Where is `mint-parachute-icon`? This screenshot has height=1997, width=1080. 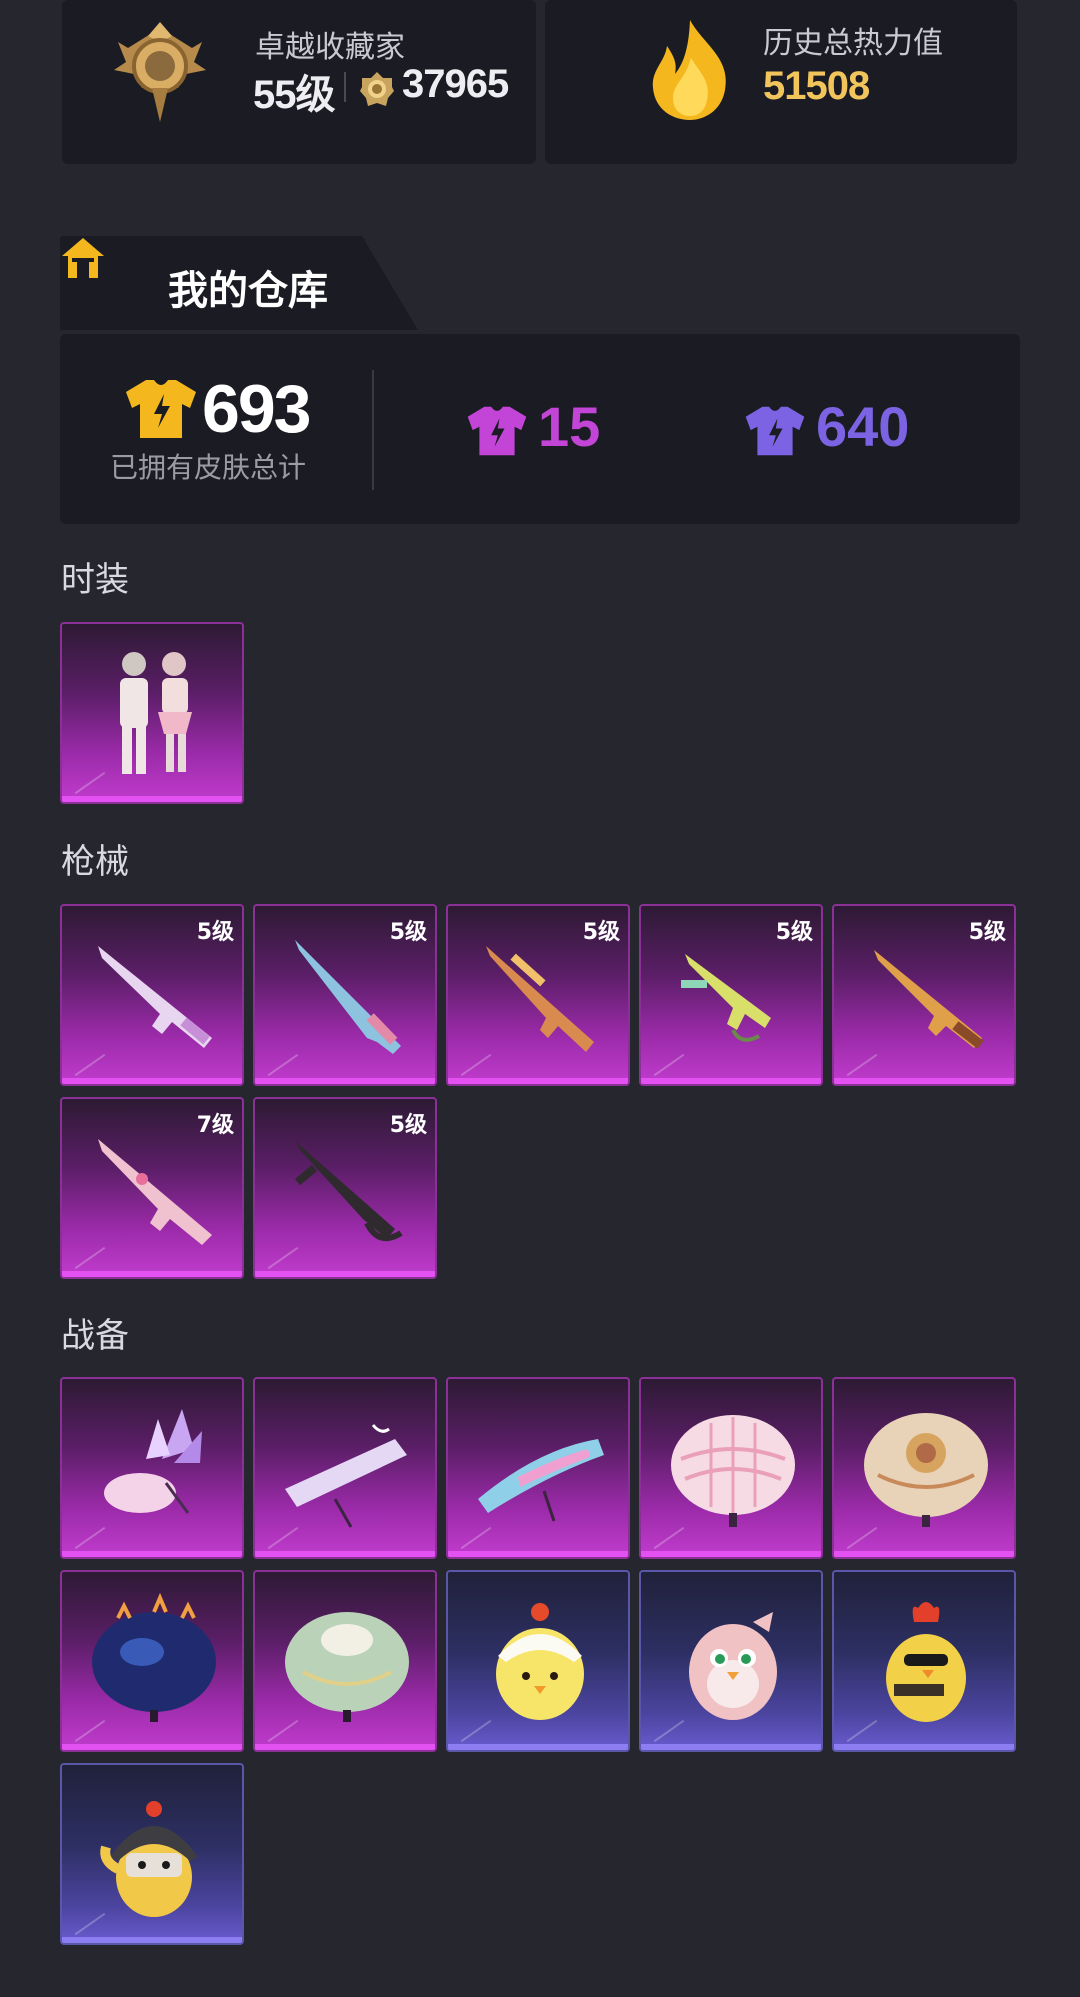
mint-parachute-icon is located at coordinates (347, 1667).